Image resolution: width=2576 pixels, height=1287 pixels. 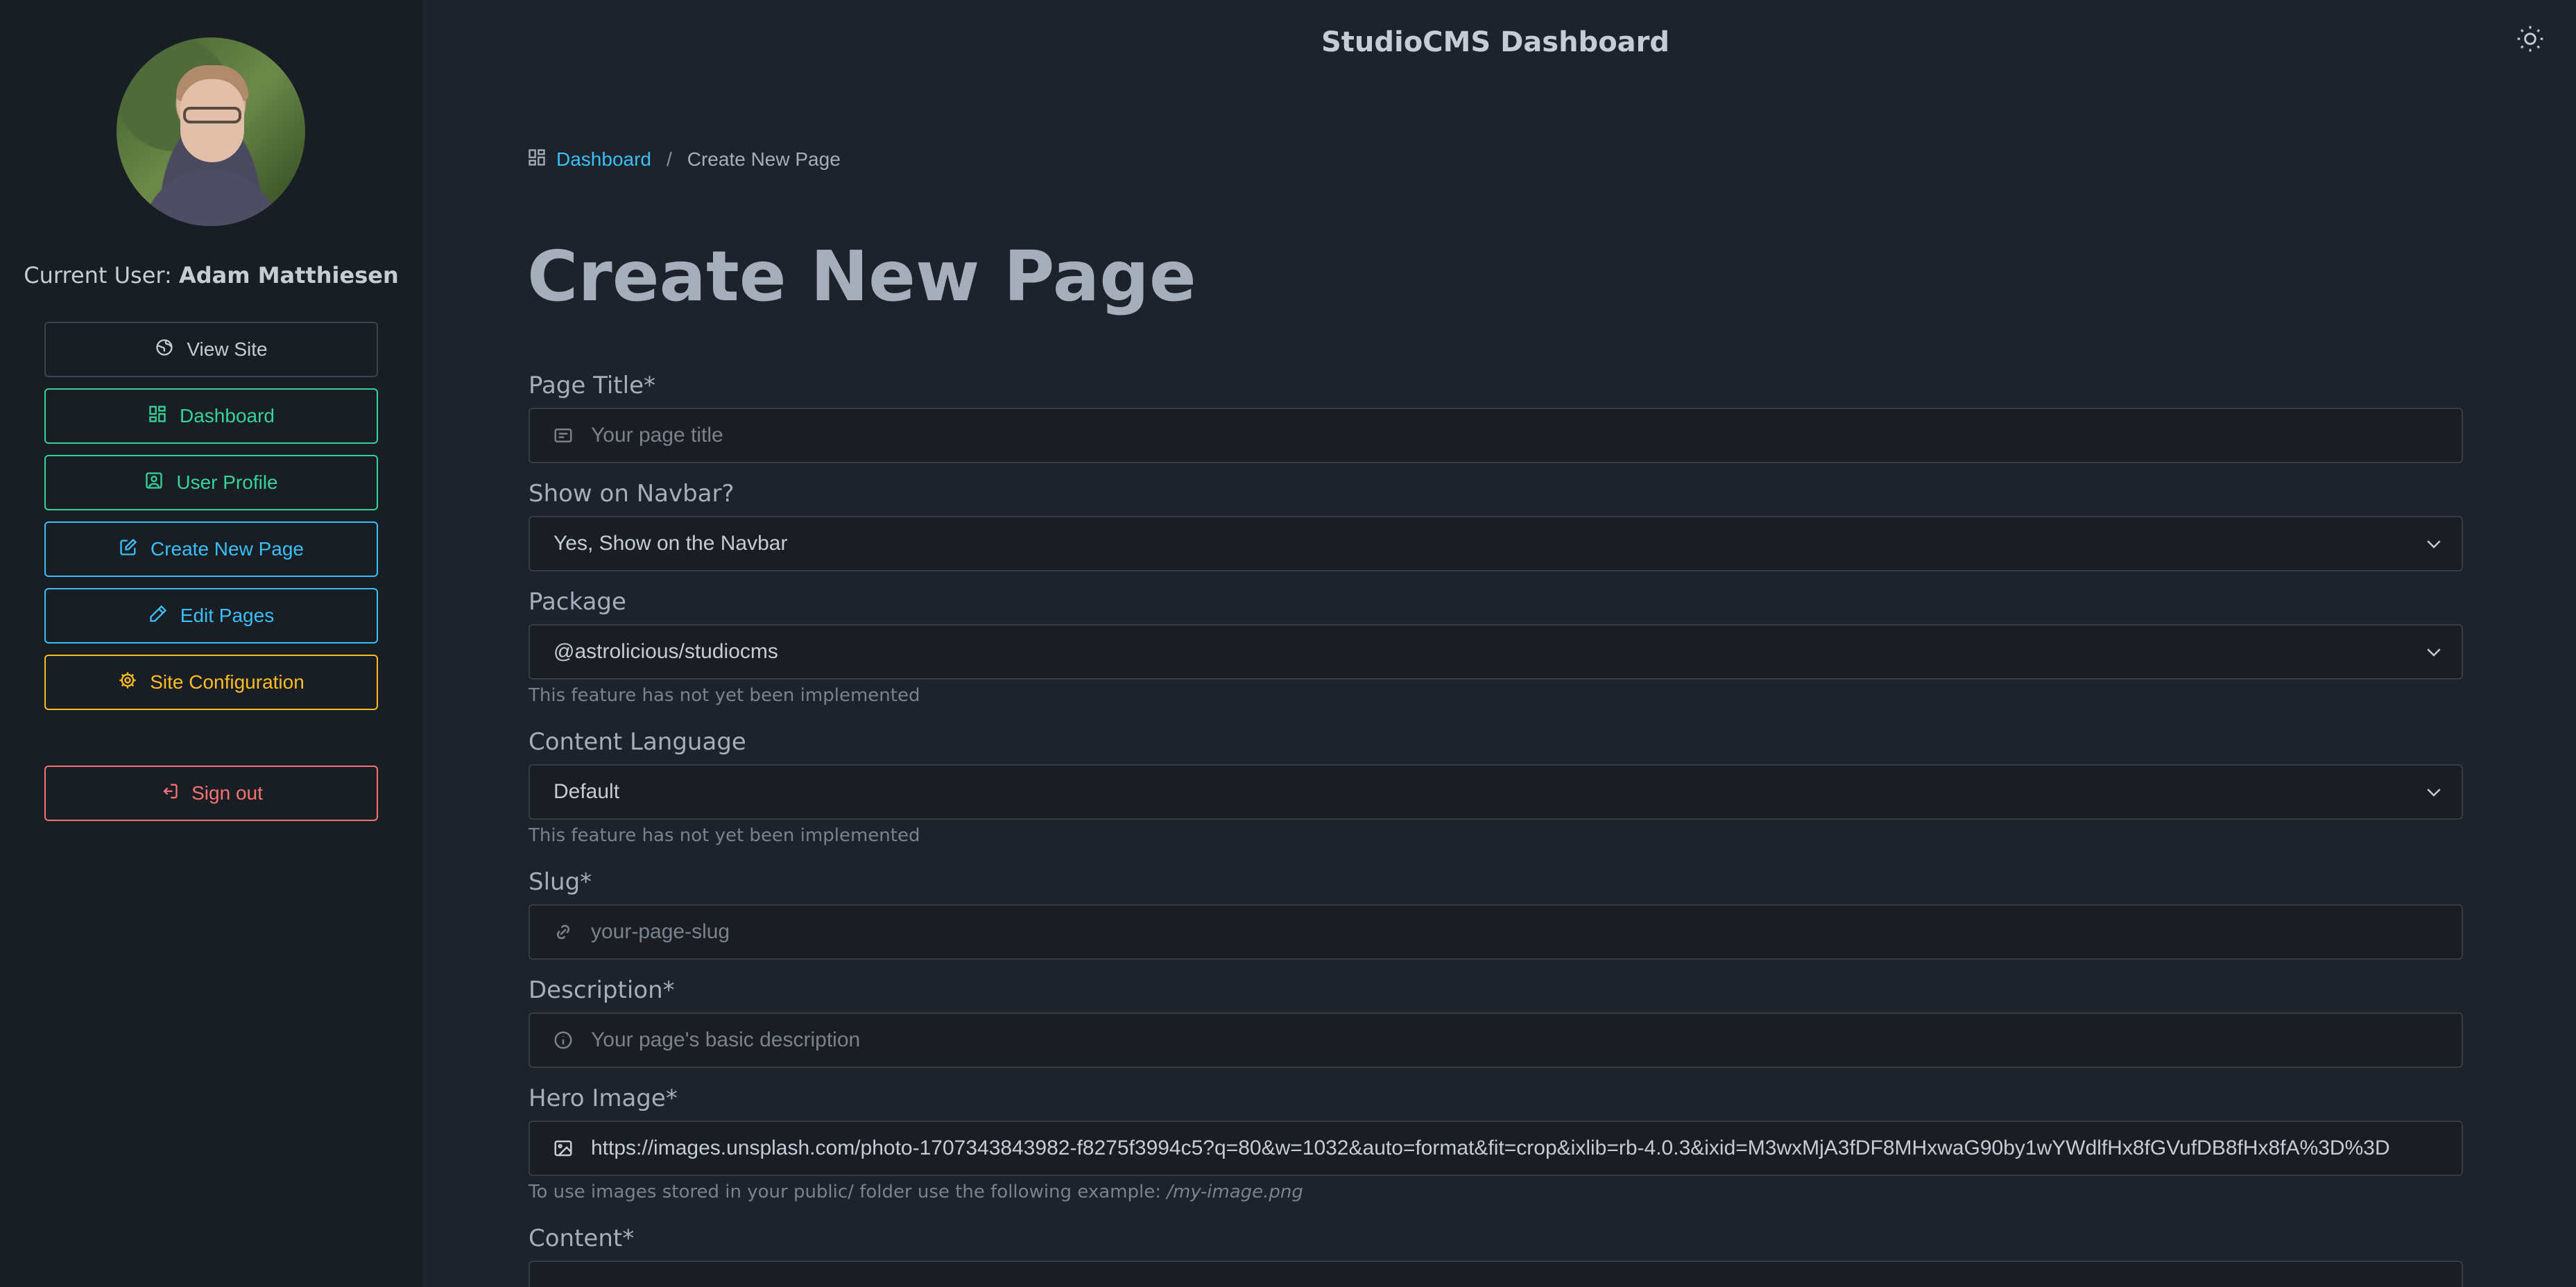 I want to click on current-user-label: Current User:, so click(x=98, y=275).